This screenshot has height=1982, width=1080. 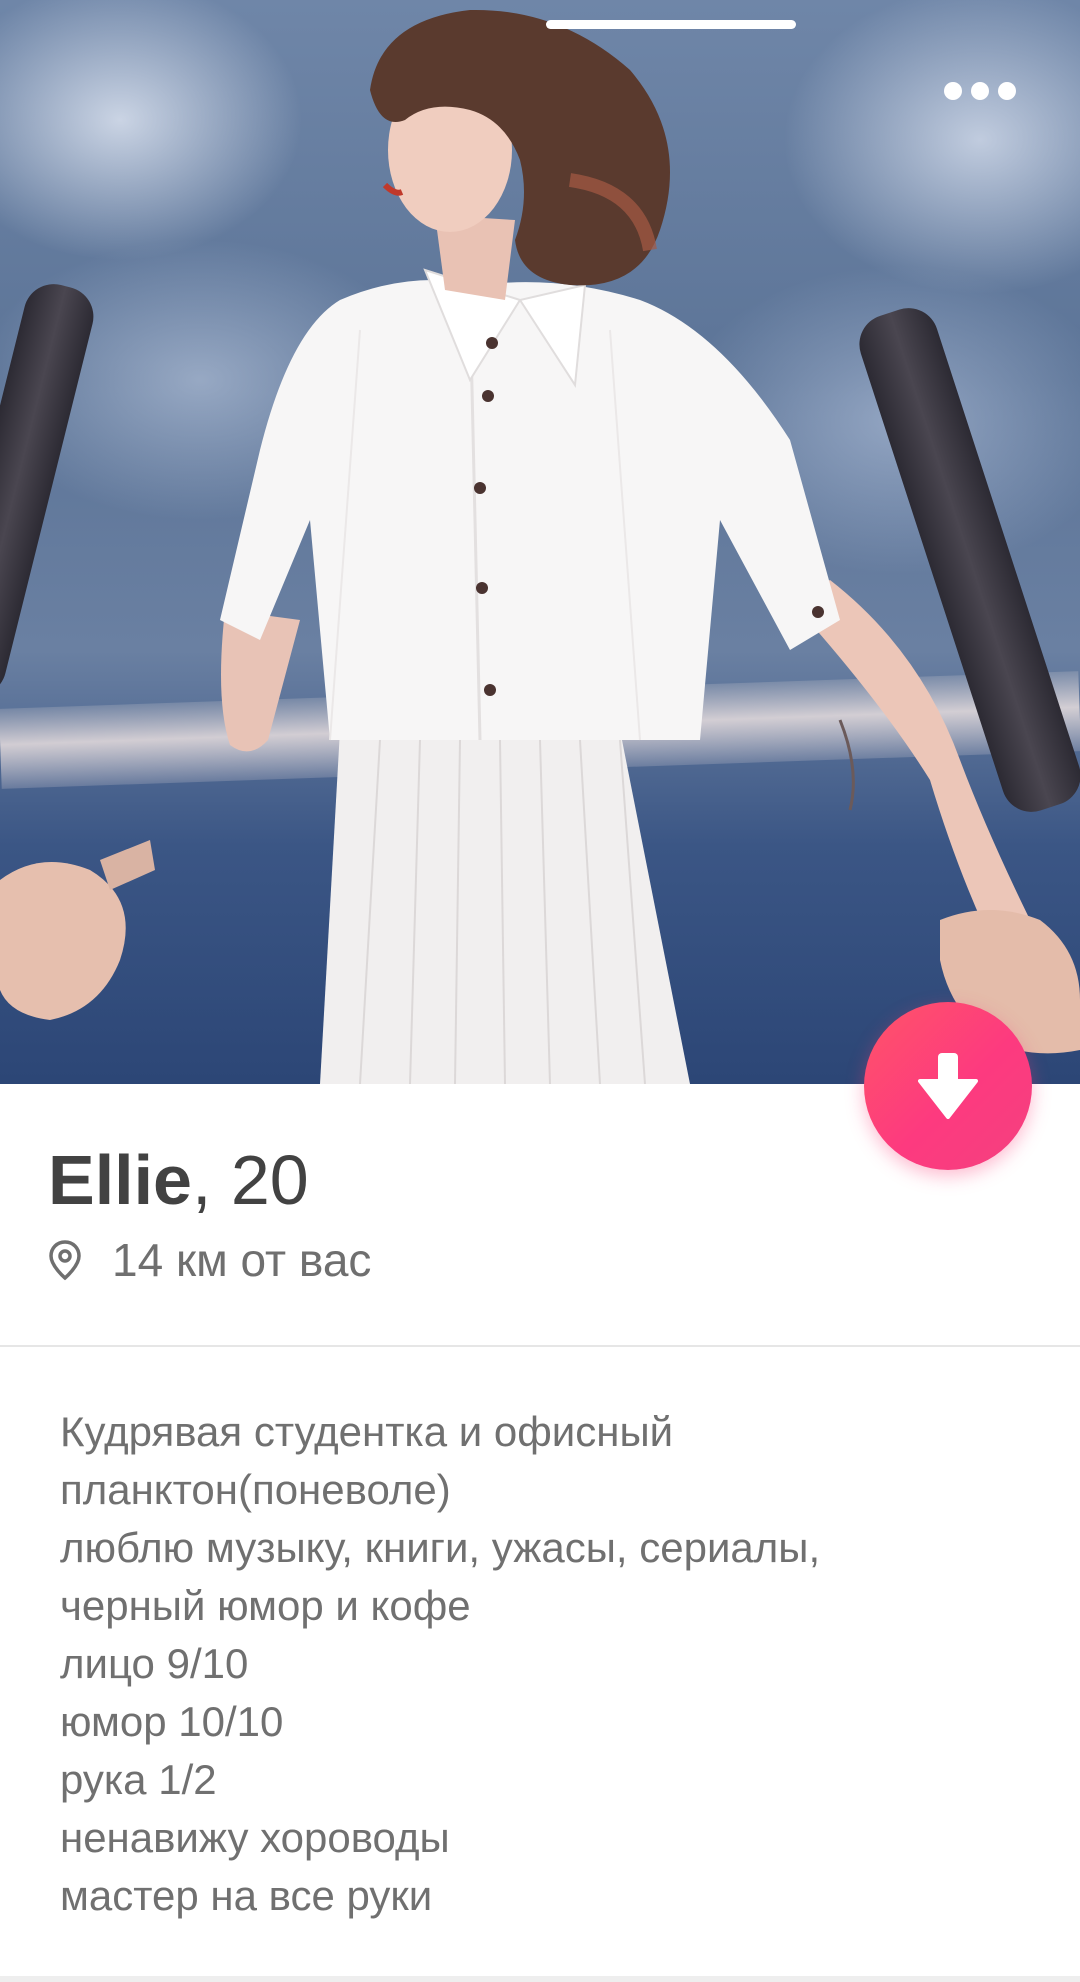 What do you see at coordinates (138, 1779) in the screenshot?
I see `bio-line: рука 1/2` at bounding box center [138, 1779].